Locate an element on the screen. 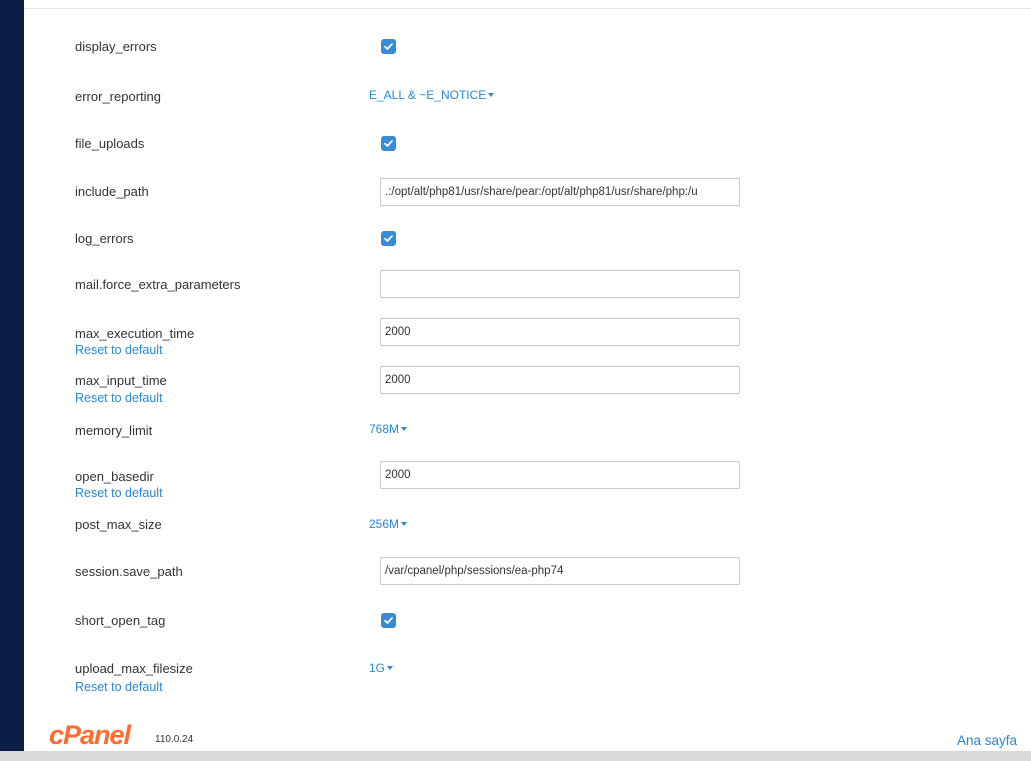 The image size is (1031, 761). open-basedir-input is located at coordinates (560, 475).